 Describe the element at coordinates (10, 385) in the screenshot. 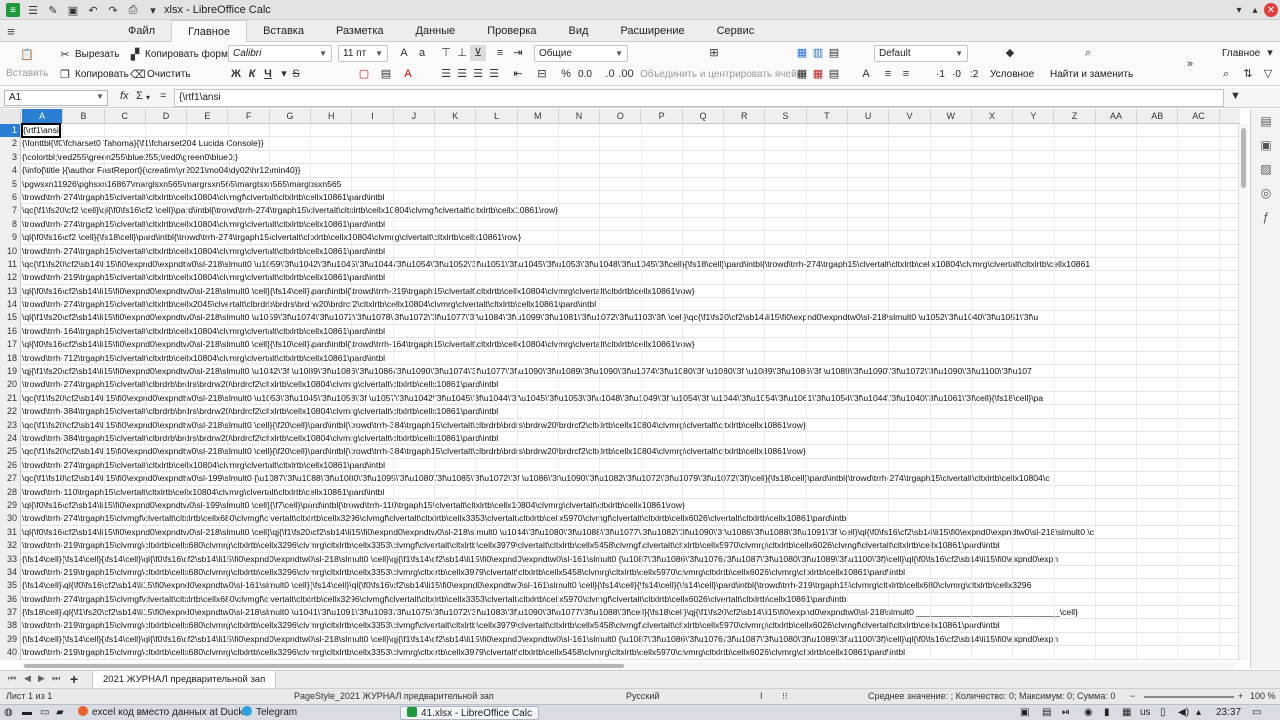

I see `row-header: 20` at that location.